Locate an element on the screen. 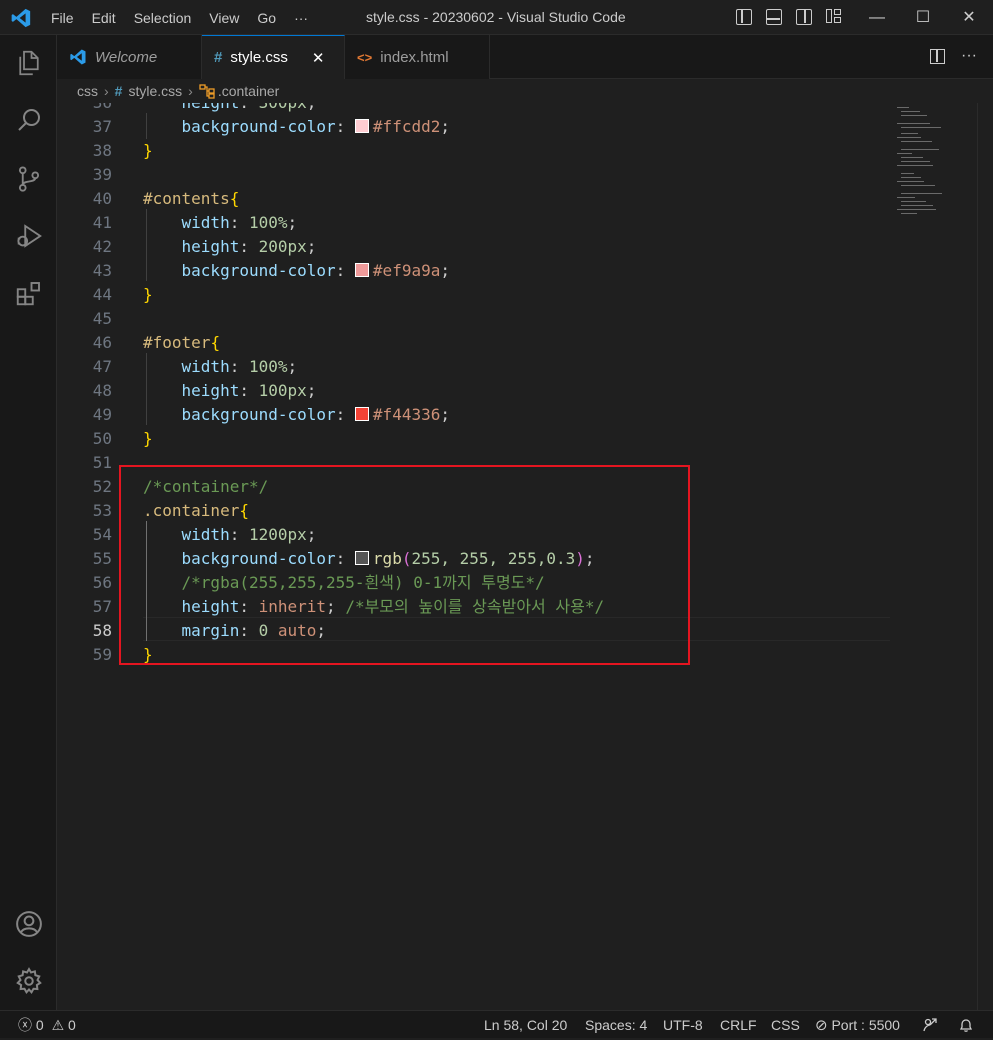 This screenshot has width=993, height=1040. eol-setting: CRLF is located at coordinates (738, 1025).